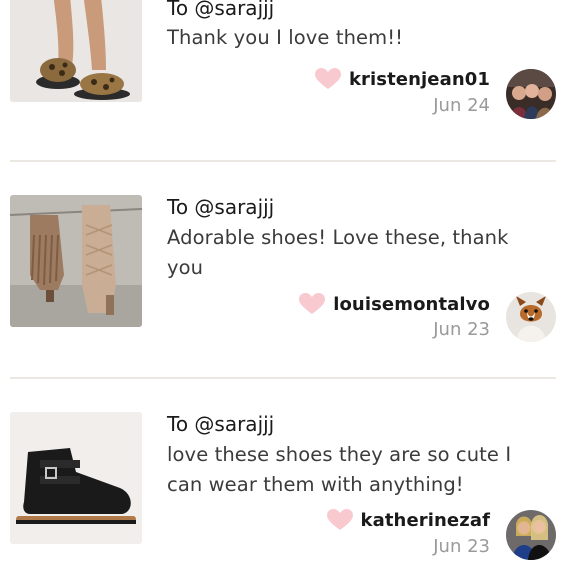 The height and width of the screenshot is (580, 580). I want to click on two-people-photo-avatar, so click(531, 535).